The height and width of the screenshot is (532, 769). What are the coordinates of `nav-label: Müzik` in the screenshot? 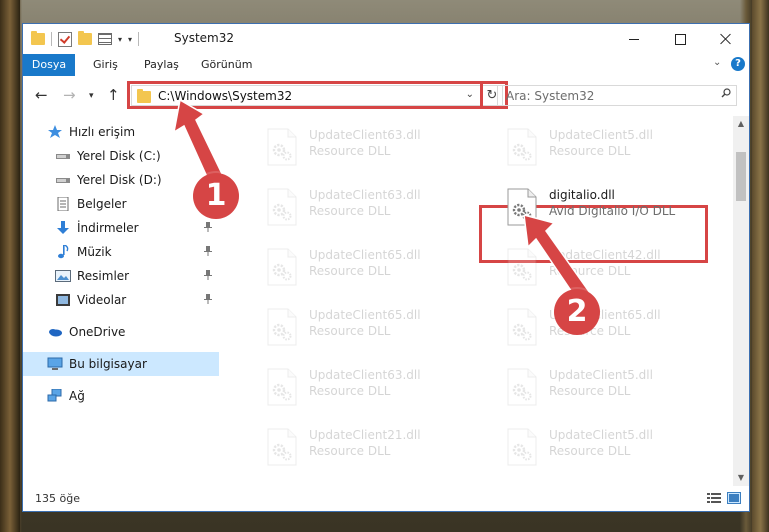 It's located at (94, 252).